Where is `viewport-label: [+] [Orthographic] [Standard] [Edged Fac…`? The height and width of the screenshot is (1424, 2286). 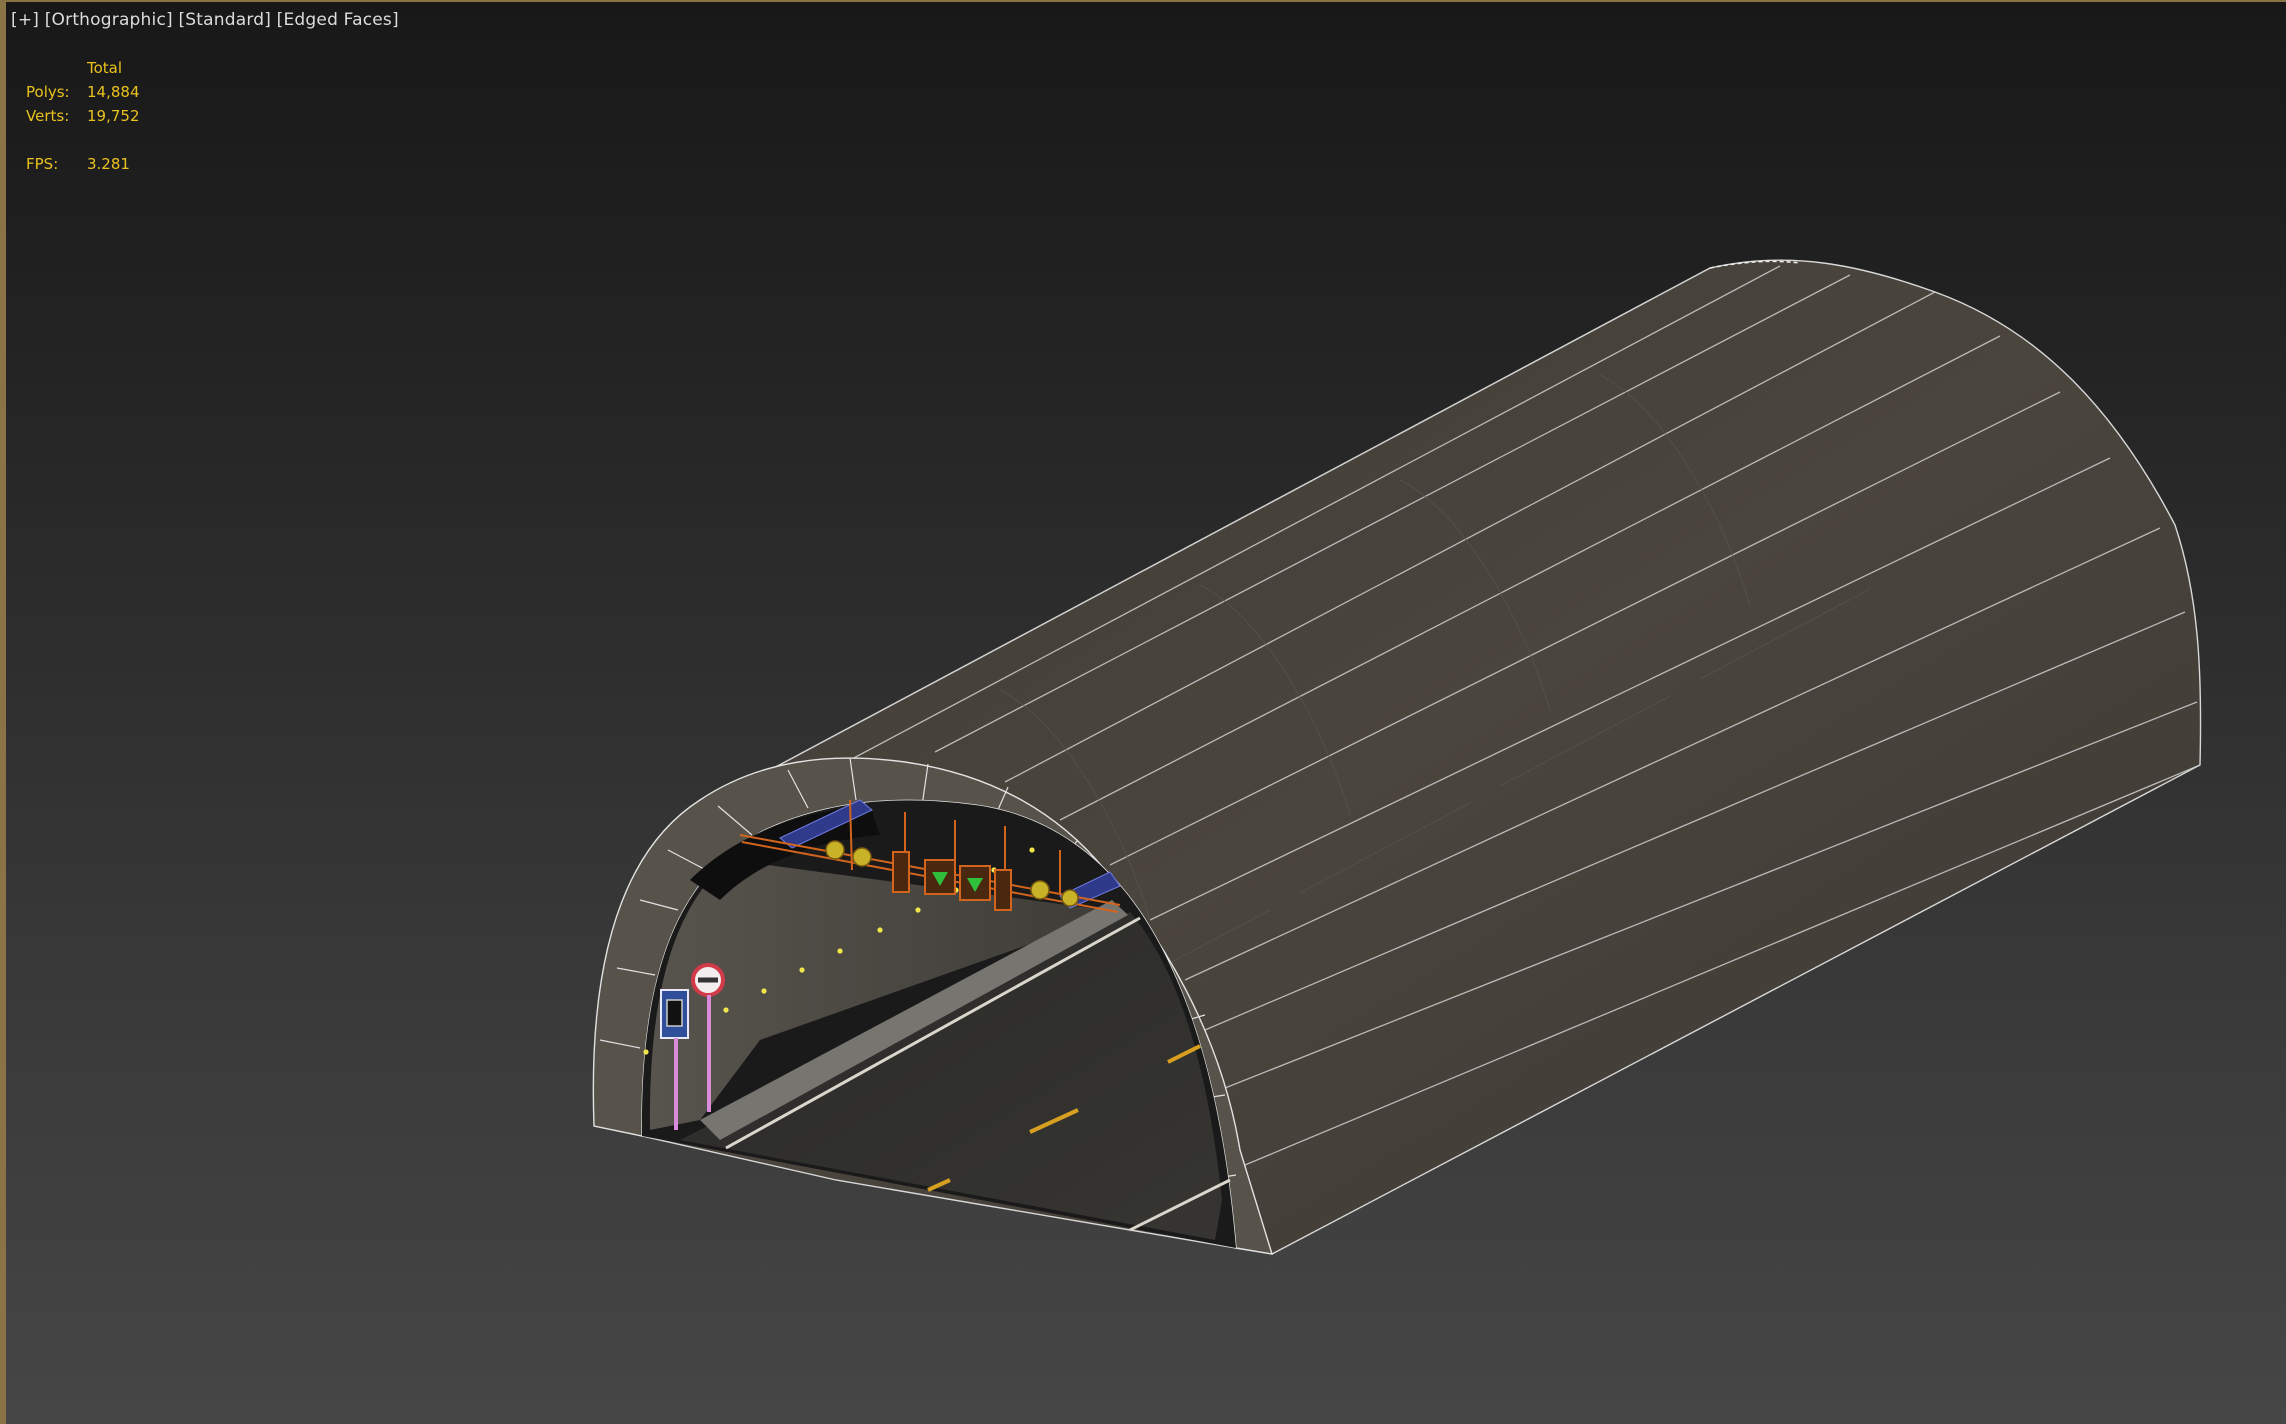 viewport-label: [+] [Orthographic] [Standard] [Edged Fac… is located at coordinates (205, 20).